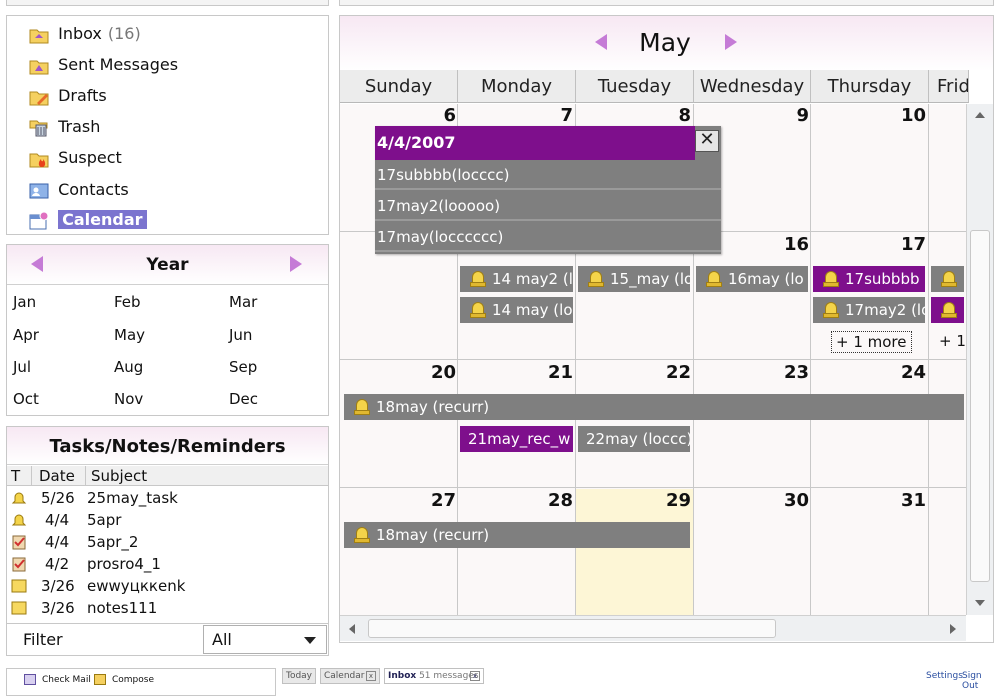 Image resolution: width=1000 pixels, height=696 pixels. What do you see at coordinates (100, 679) in the screenshot?
I see `compose-icon` at bounding box center [100, 679].